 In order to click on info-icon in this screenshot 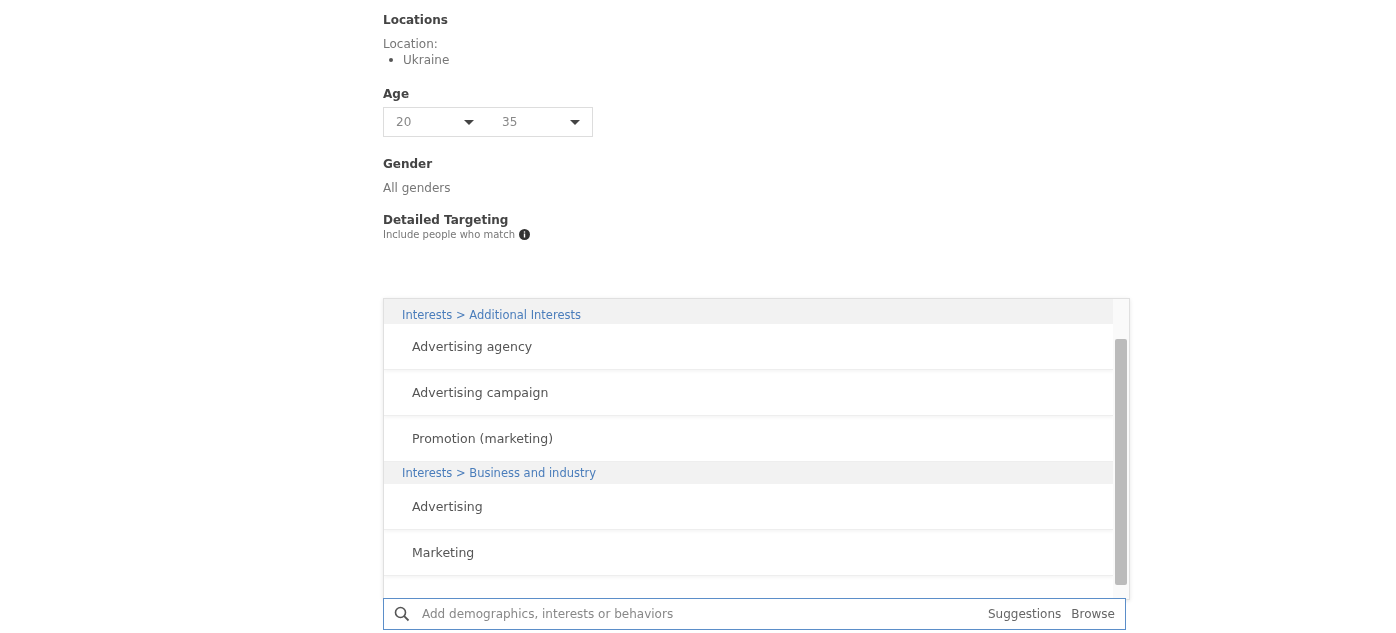, I will do `click(525, 234)`.